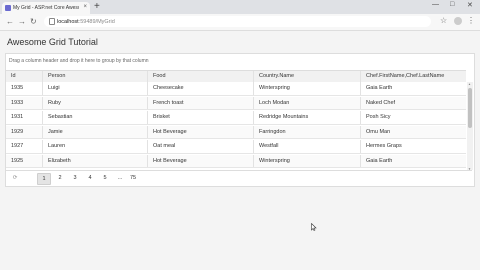 This screenshot has width=480, height=270. I want to click on cell-id: 1927, so click(24, 146).